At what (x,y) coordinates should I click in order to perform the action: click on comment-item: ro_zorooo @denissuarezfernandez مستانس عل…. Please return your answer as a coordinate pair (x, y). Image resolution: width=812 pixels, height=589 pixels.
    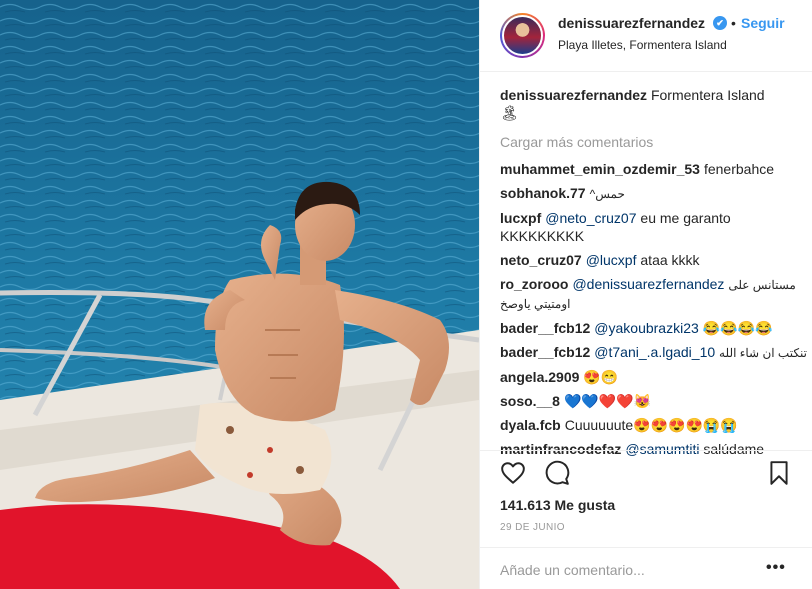
    Looking at the image, I should click on (650, 294).